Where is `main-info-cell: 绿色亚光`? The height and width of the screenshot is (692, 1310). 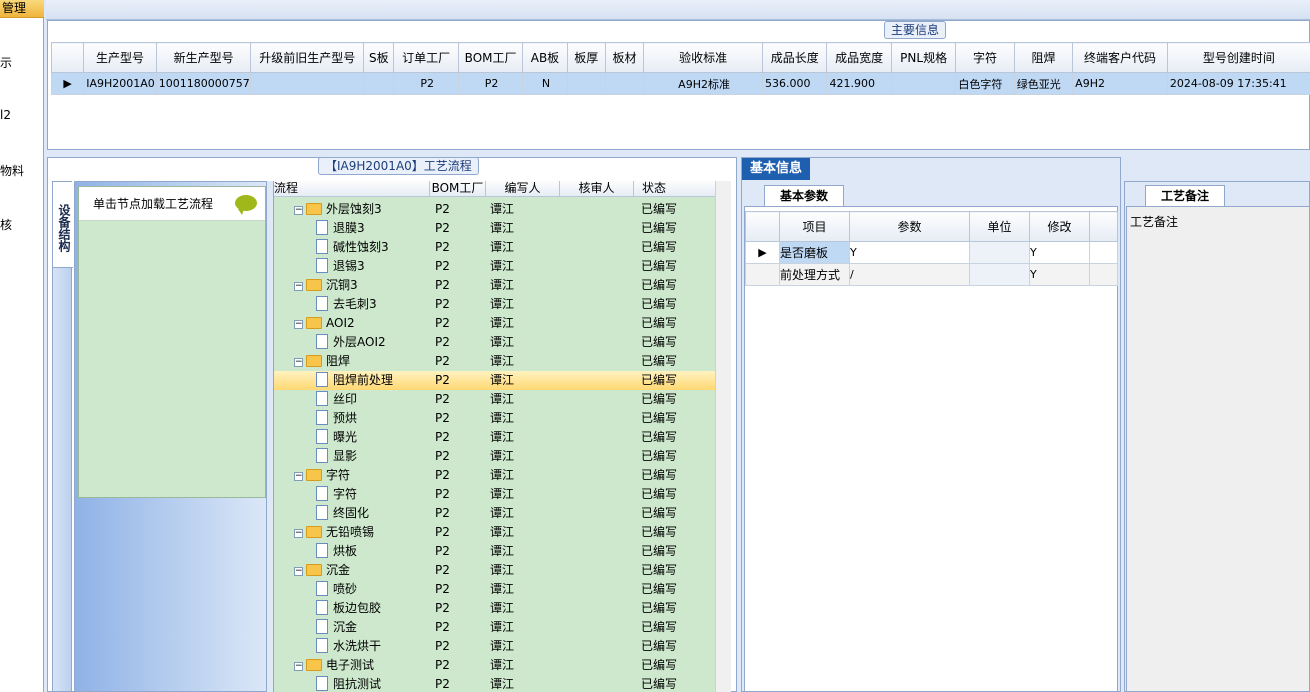 main-info-cell: 绿色亚光 is located at coordinates (1043, 83).